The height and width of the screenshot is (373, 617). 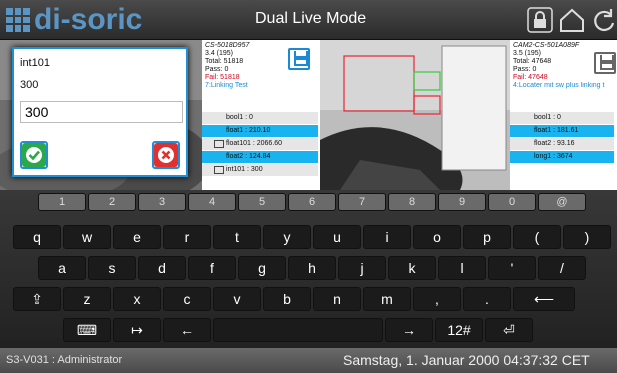 What do you see at coordinates (412, 268) in the screenshot?
I see `key-k: k` at bounding box center [412, 268].